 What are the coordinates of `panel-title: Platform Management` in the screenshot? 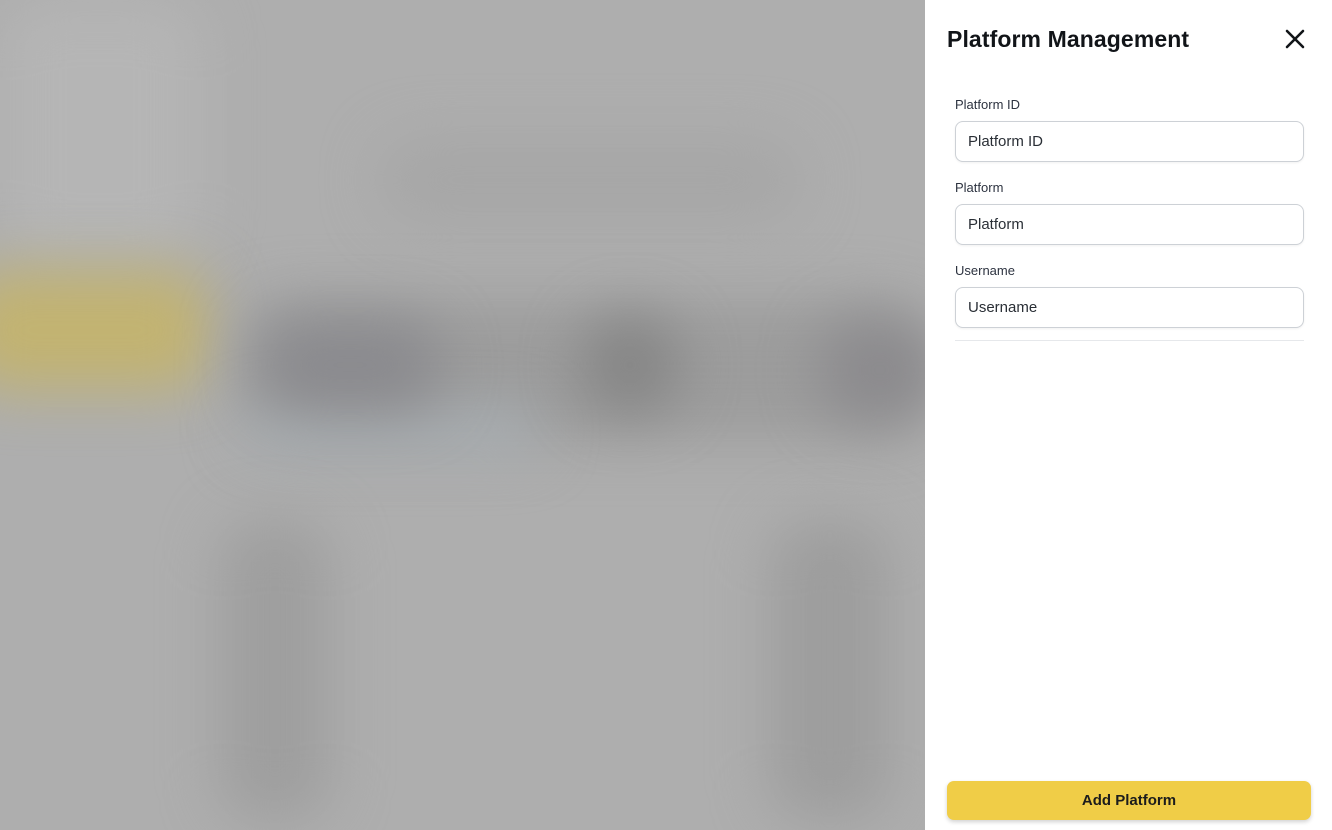 It's located at (1068, 38).